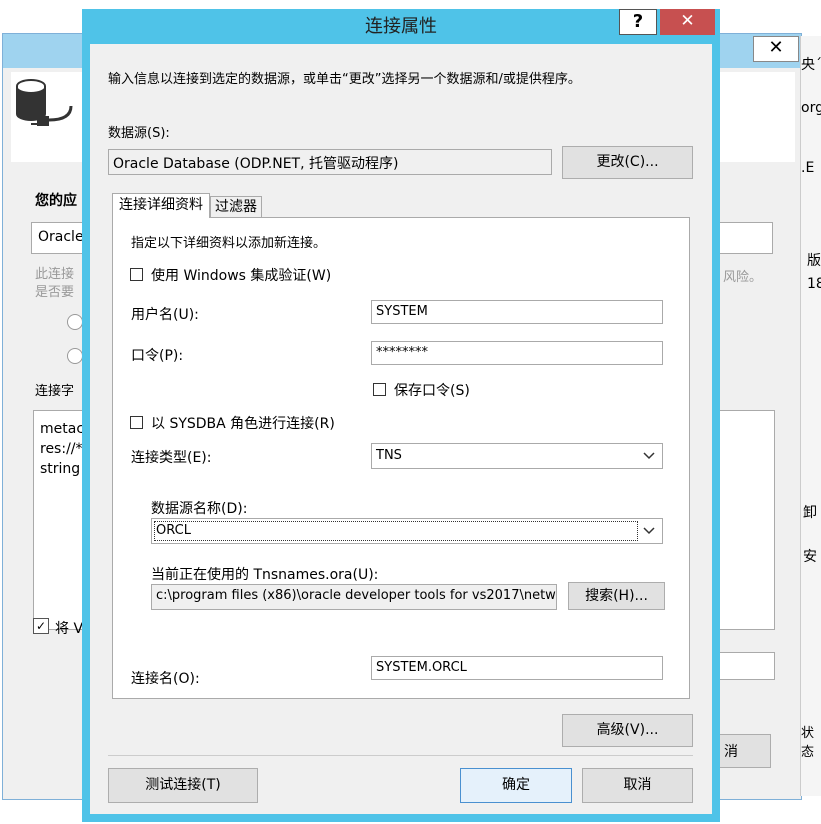 This screenshot has height=824, width=821. Describe the element at coordinates (165, 679) in the screenshot. I see `connection-name-label: 连接名(O):` at that location.